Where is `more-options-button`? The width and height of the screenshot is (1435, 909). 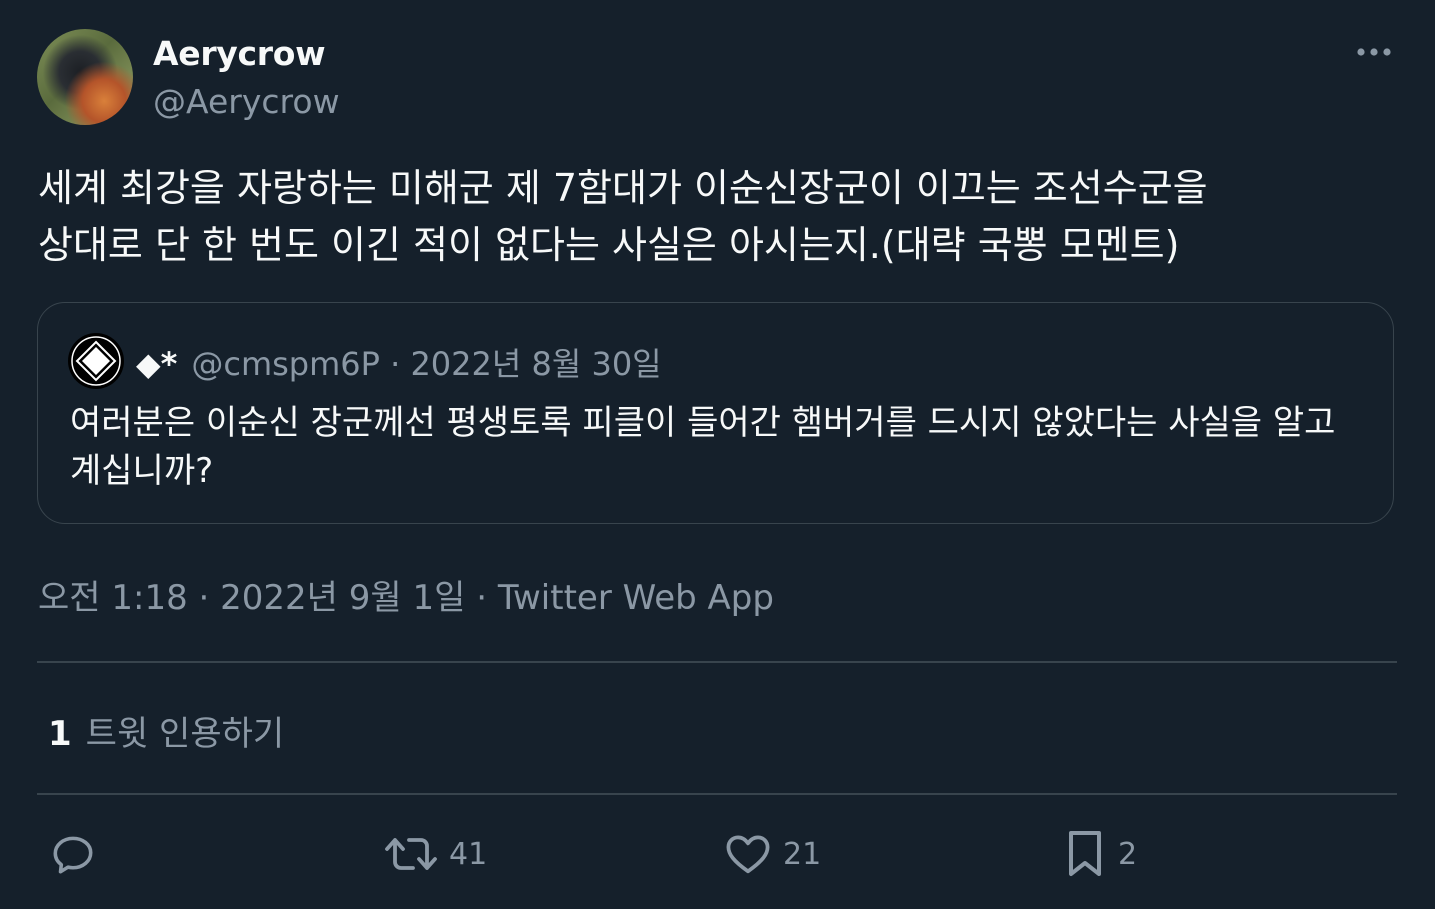 more-options-button is located at coordinates (1374, 52).